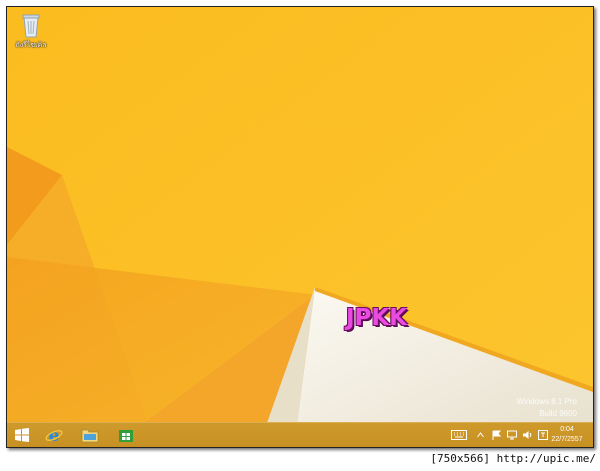  I want to click on start-button, so click(22, 435).